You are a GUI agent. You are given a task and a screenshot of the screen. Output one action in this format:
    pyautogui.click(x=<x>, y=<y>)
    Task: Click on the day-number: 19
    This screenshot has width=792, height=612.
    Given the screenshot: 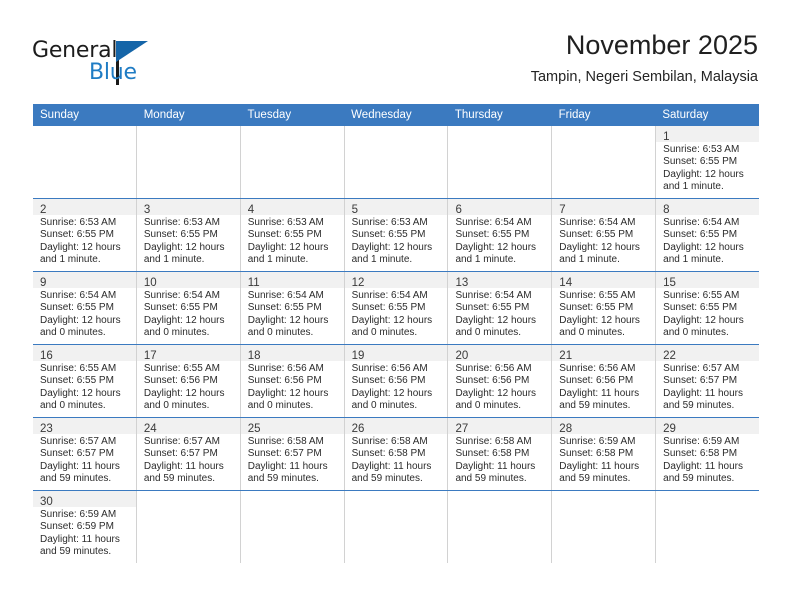 What is the action you would take?
    pyautogui.click(x=358, y=356)
    